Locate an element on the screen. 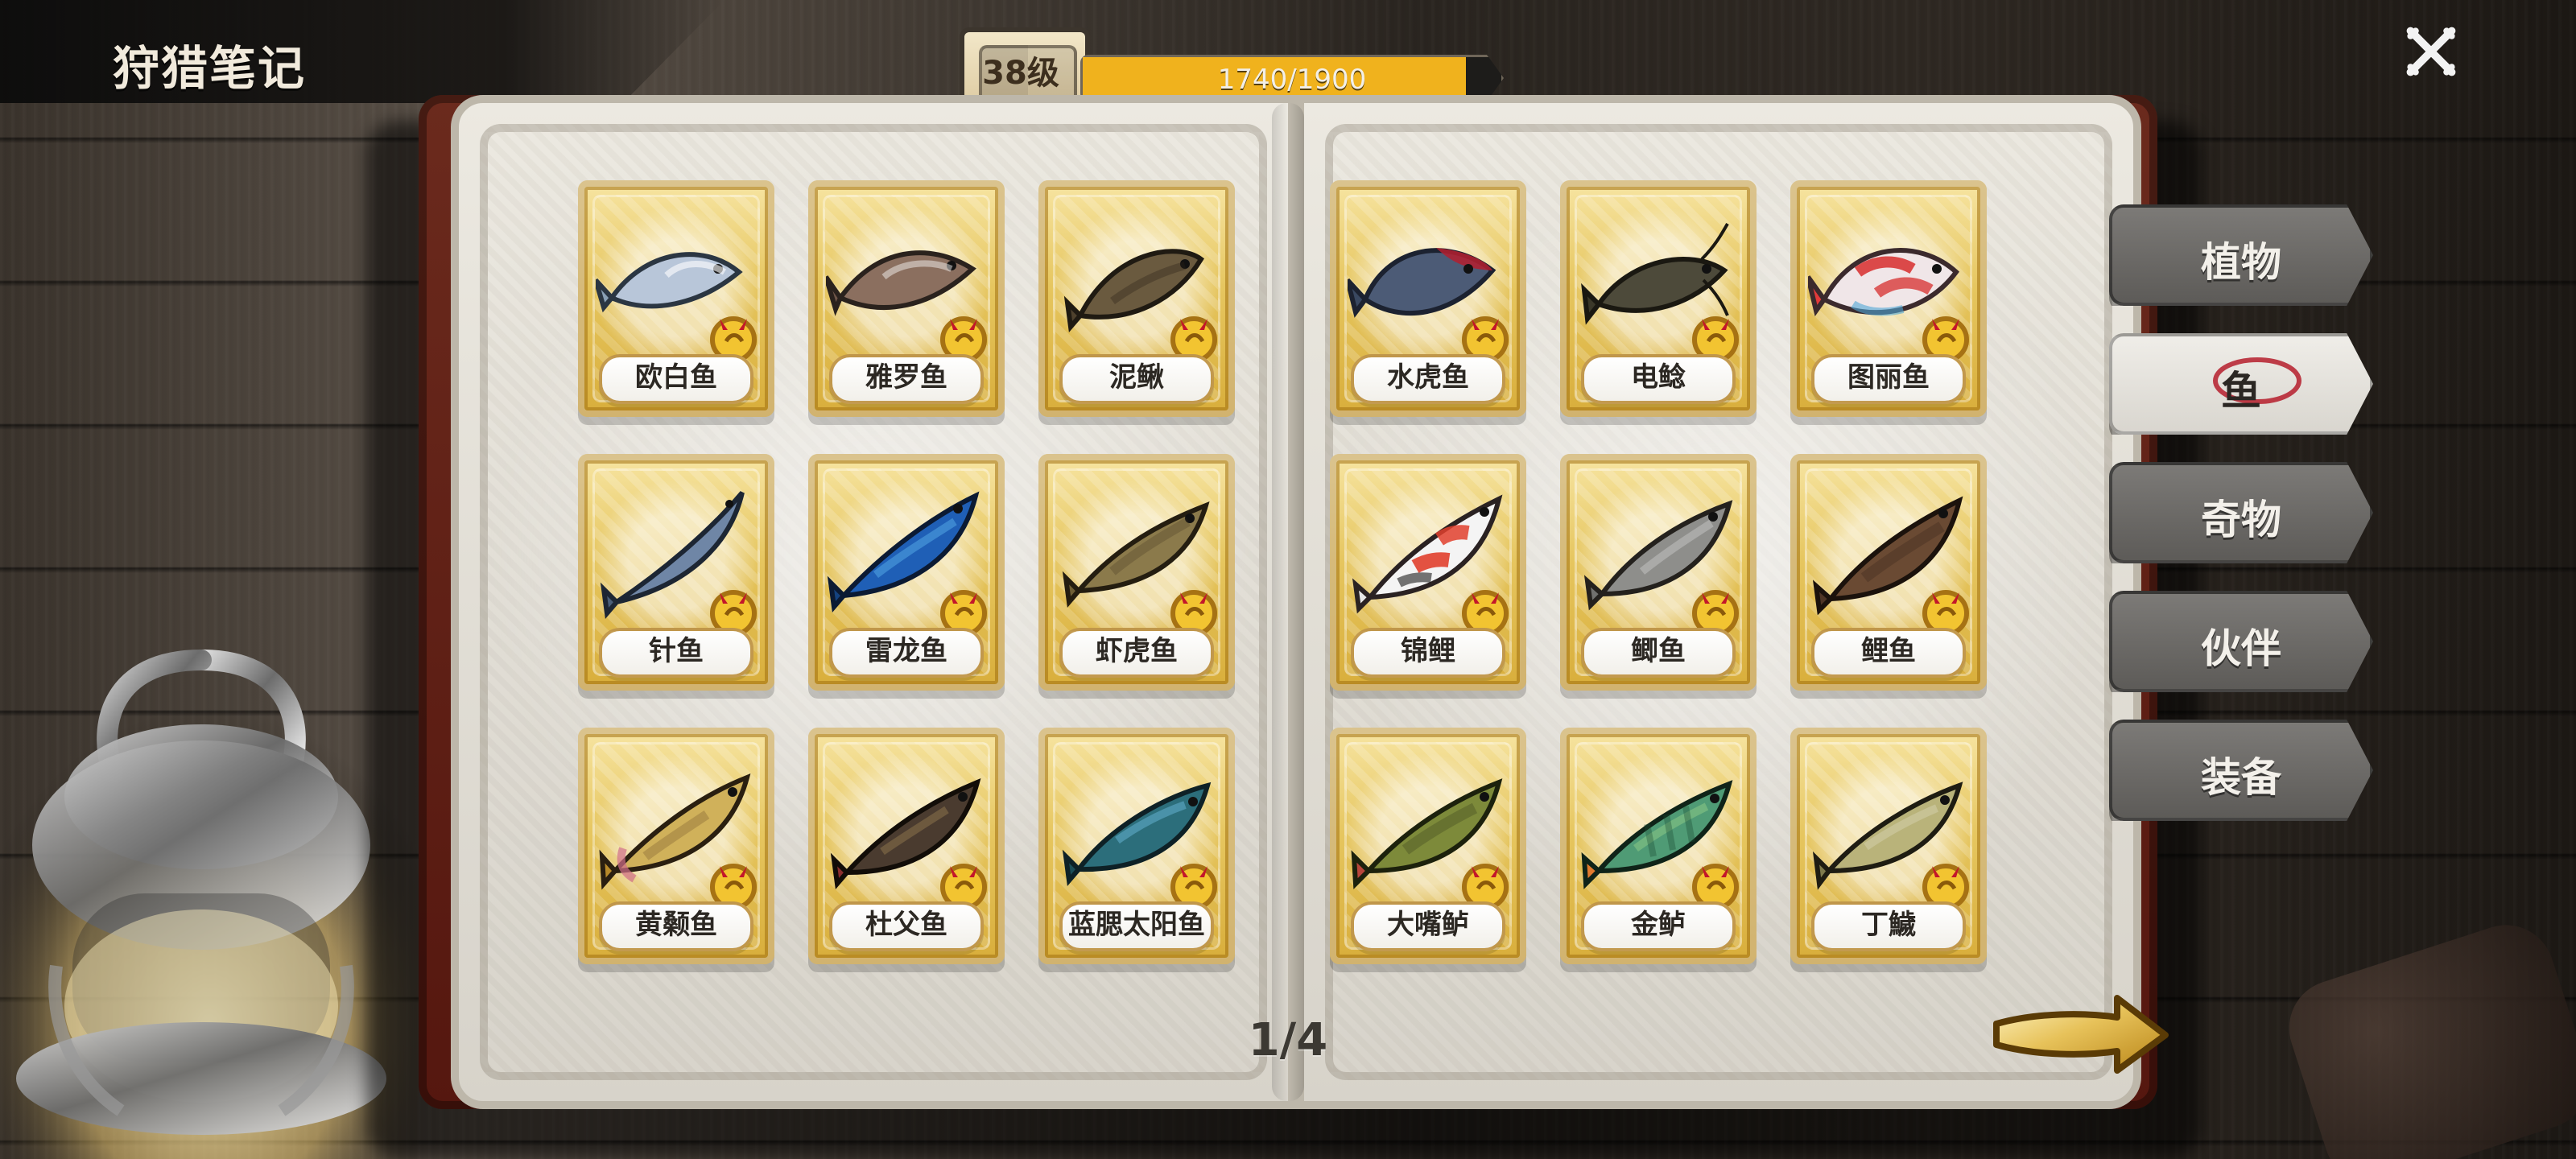 This screenshot has height=1159, width=2576. level-text: 38级 is located at coordinates (1020, 73).